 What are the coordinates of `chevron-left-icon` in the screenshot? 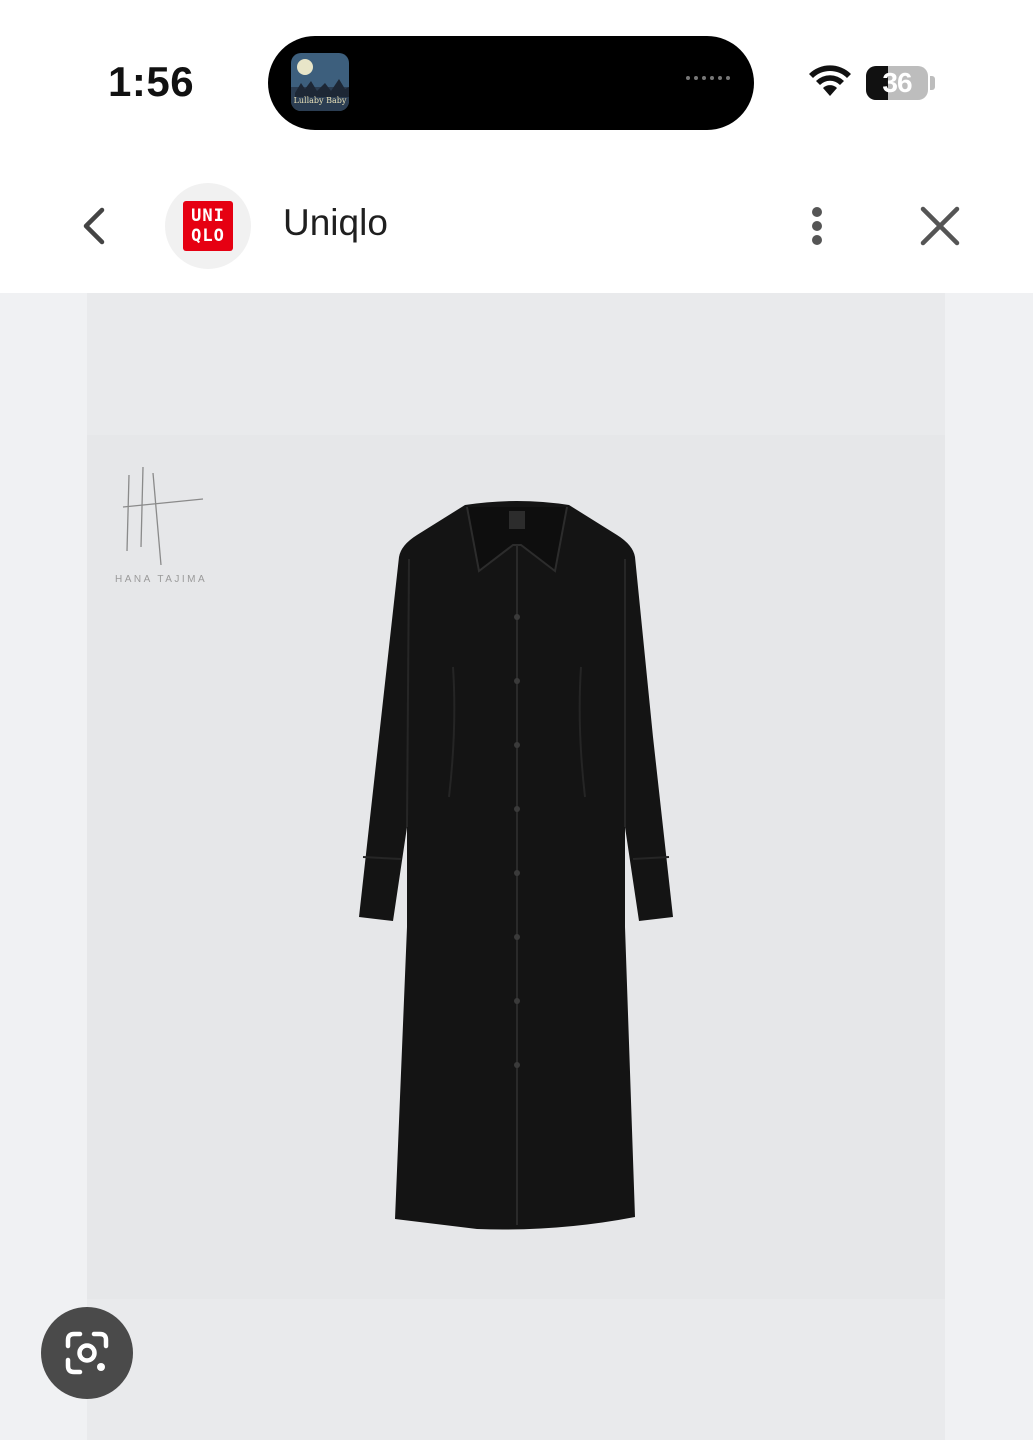 It's located at (94, 226).